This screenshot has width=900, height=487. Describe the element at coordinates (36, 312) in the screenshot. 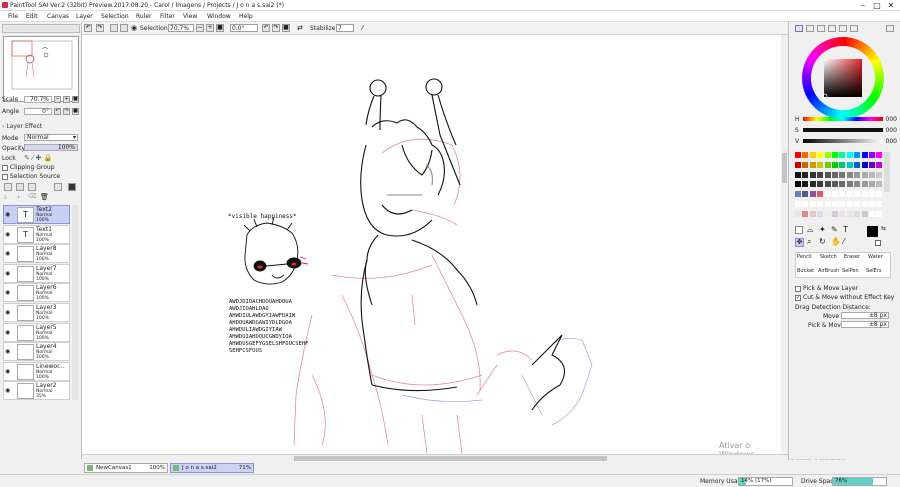

I see `layer-item: ◉ Layer3 Normal 100%` at that location.